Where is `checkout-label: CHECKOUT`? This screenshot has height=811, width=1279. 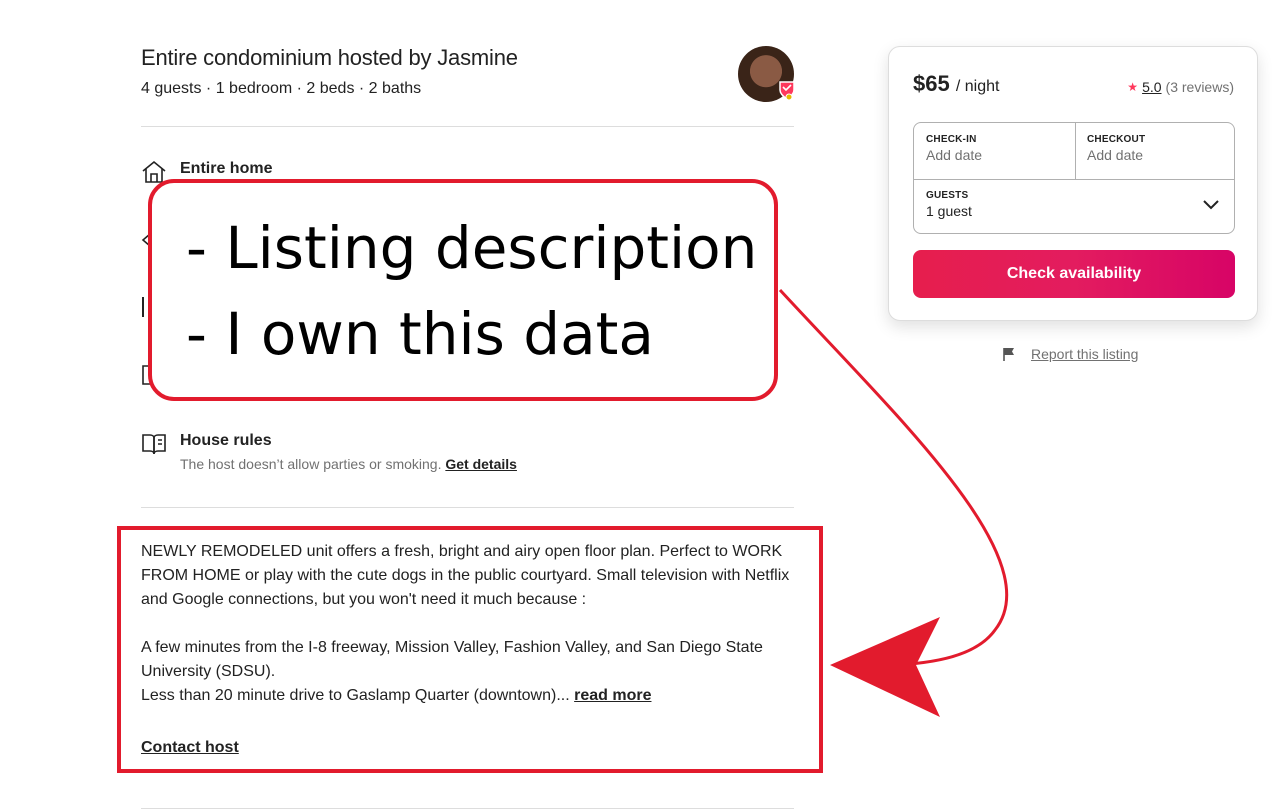
checkout-label: CHECKOUT is located at coordinates (1116, 139).